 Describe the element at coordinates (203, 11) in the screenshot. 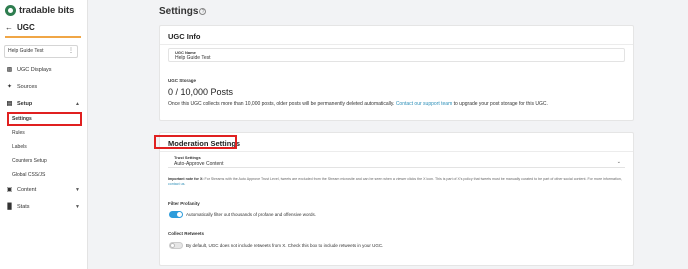

I see `help-icon: ?` at that location.